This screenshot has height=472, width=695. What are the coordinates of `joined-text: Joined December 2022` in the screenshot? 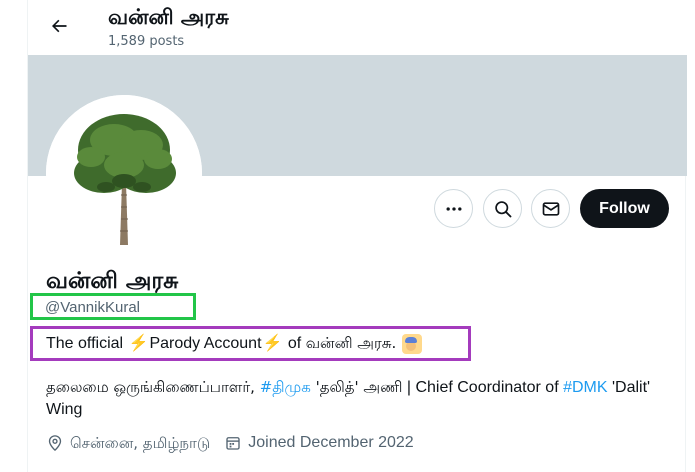 It's located at (331, 442).